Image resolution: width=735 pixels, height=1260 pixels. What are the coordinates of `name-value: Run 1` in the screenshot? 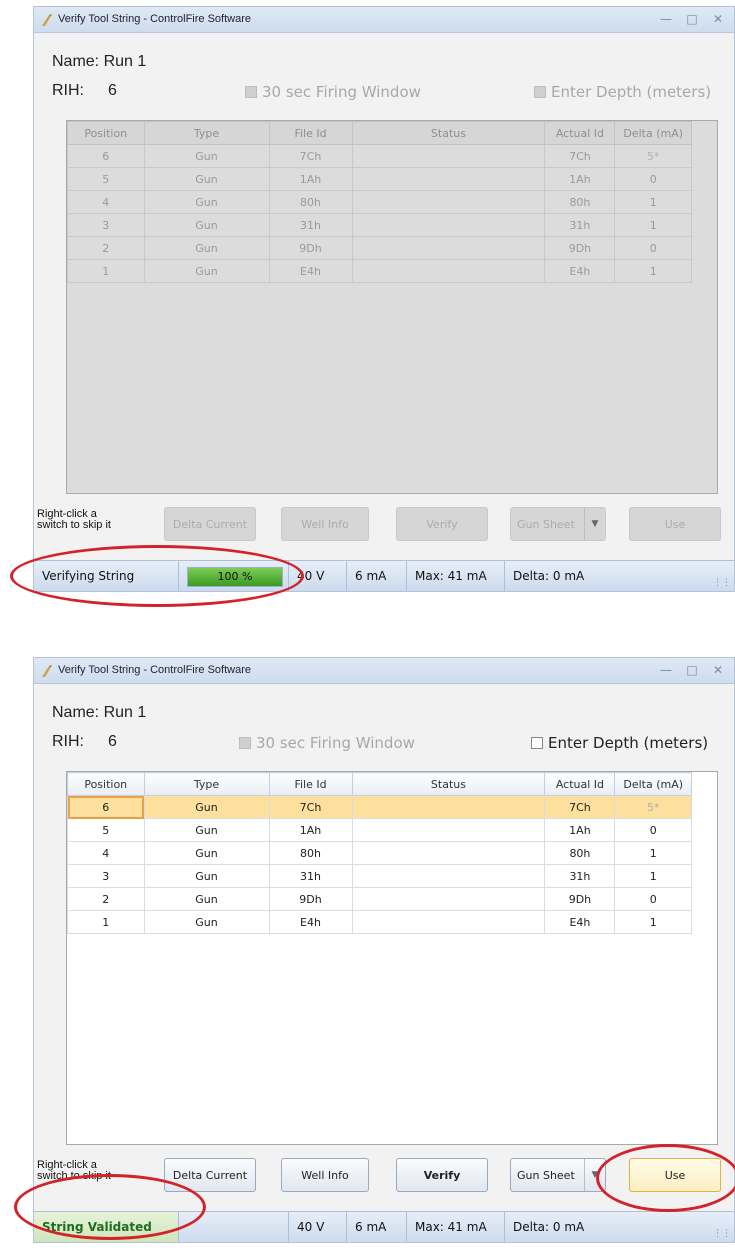 It's located at (125, 712).